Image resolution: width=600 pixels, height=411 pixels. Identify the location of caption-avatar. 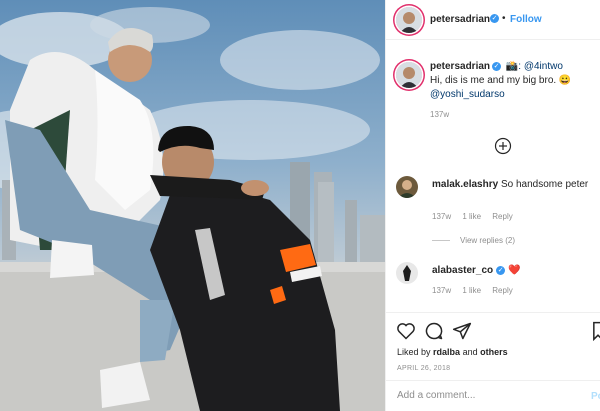
(409, 75).